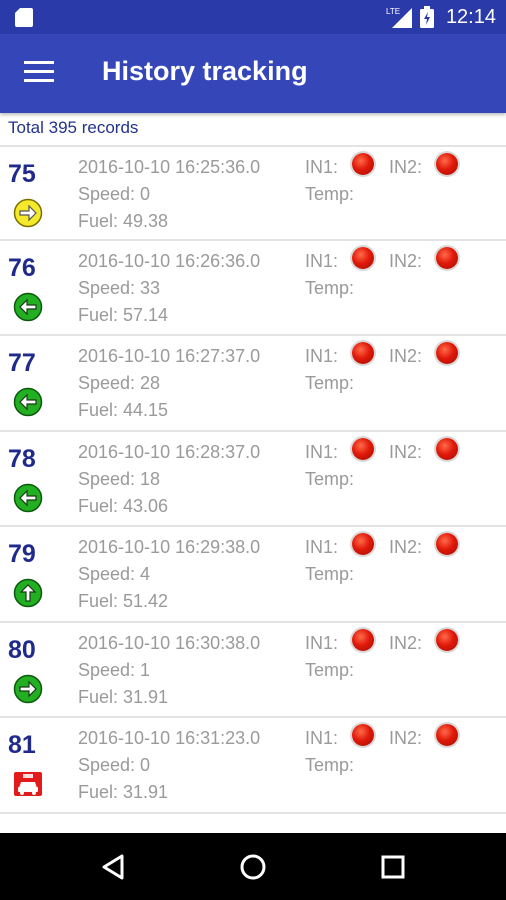 Image resolution: width=506 pixels, height=900 pixels. I want to click on record-number: 78, so click(22, 458).